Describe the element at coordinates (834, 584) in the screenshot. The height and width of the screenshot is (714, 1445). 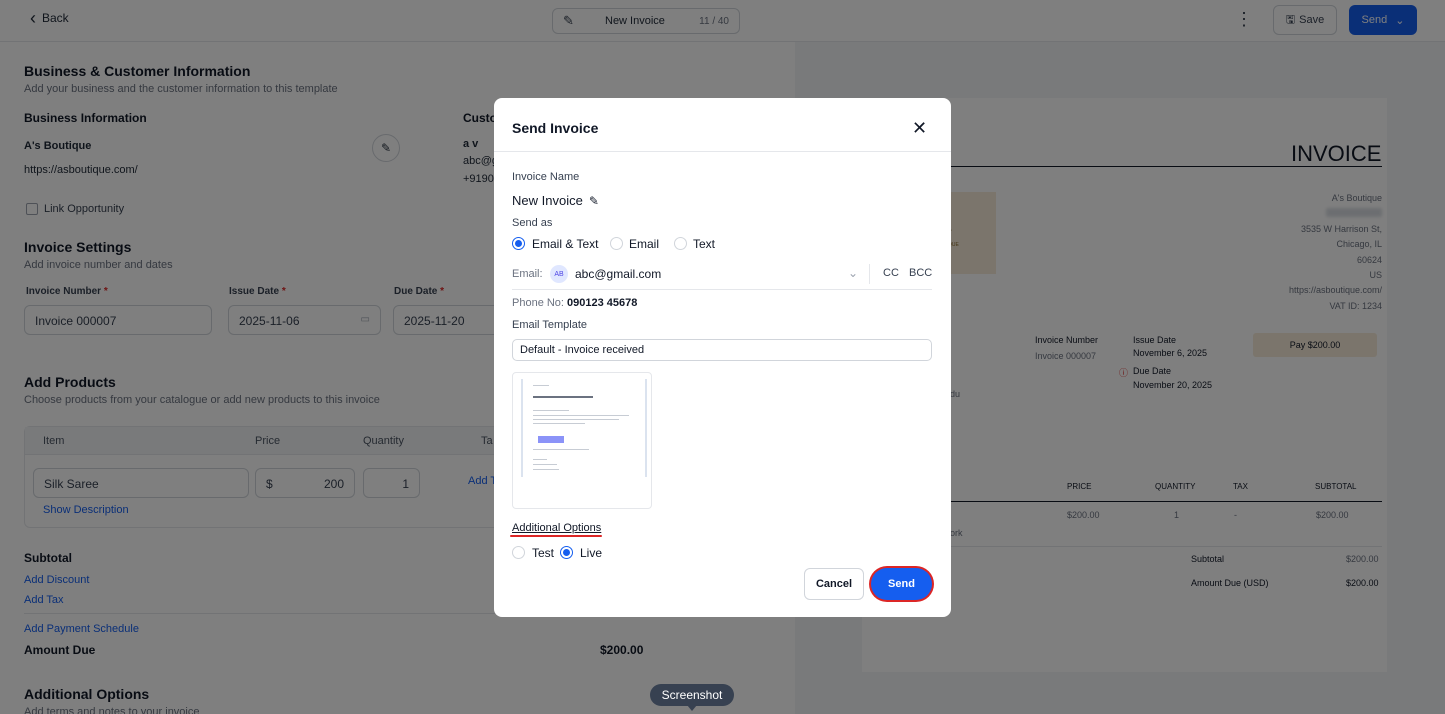
I see `cancel-button: Cancel` at that location.